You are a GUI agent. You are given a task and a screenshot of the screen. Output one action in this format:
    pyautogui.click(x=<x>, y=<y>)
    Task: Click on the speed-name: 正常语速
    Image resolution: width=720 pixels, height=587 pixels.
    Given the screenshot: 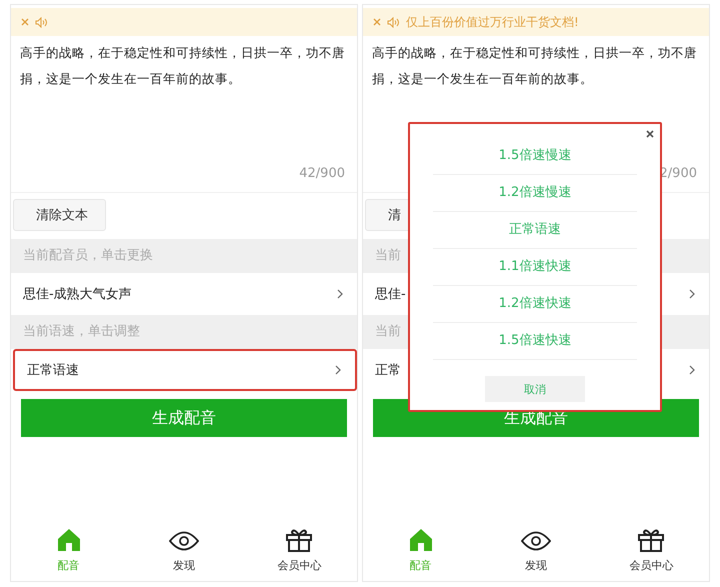 What is the action you would take?
    pyautogui.click(x=53, y=370)
    